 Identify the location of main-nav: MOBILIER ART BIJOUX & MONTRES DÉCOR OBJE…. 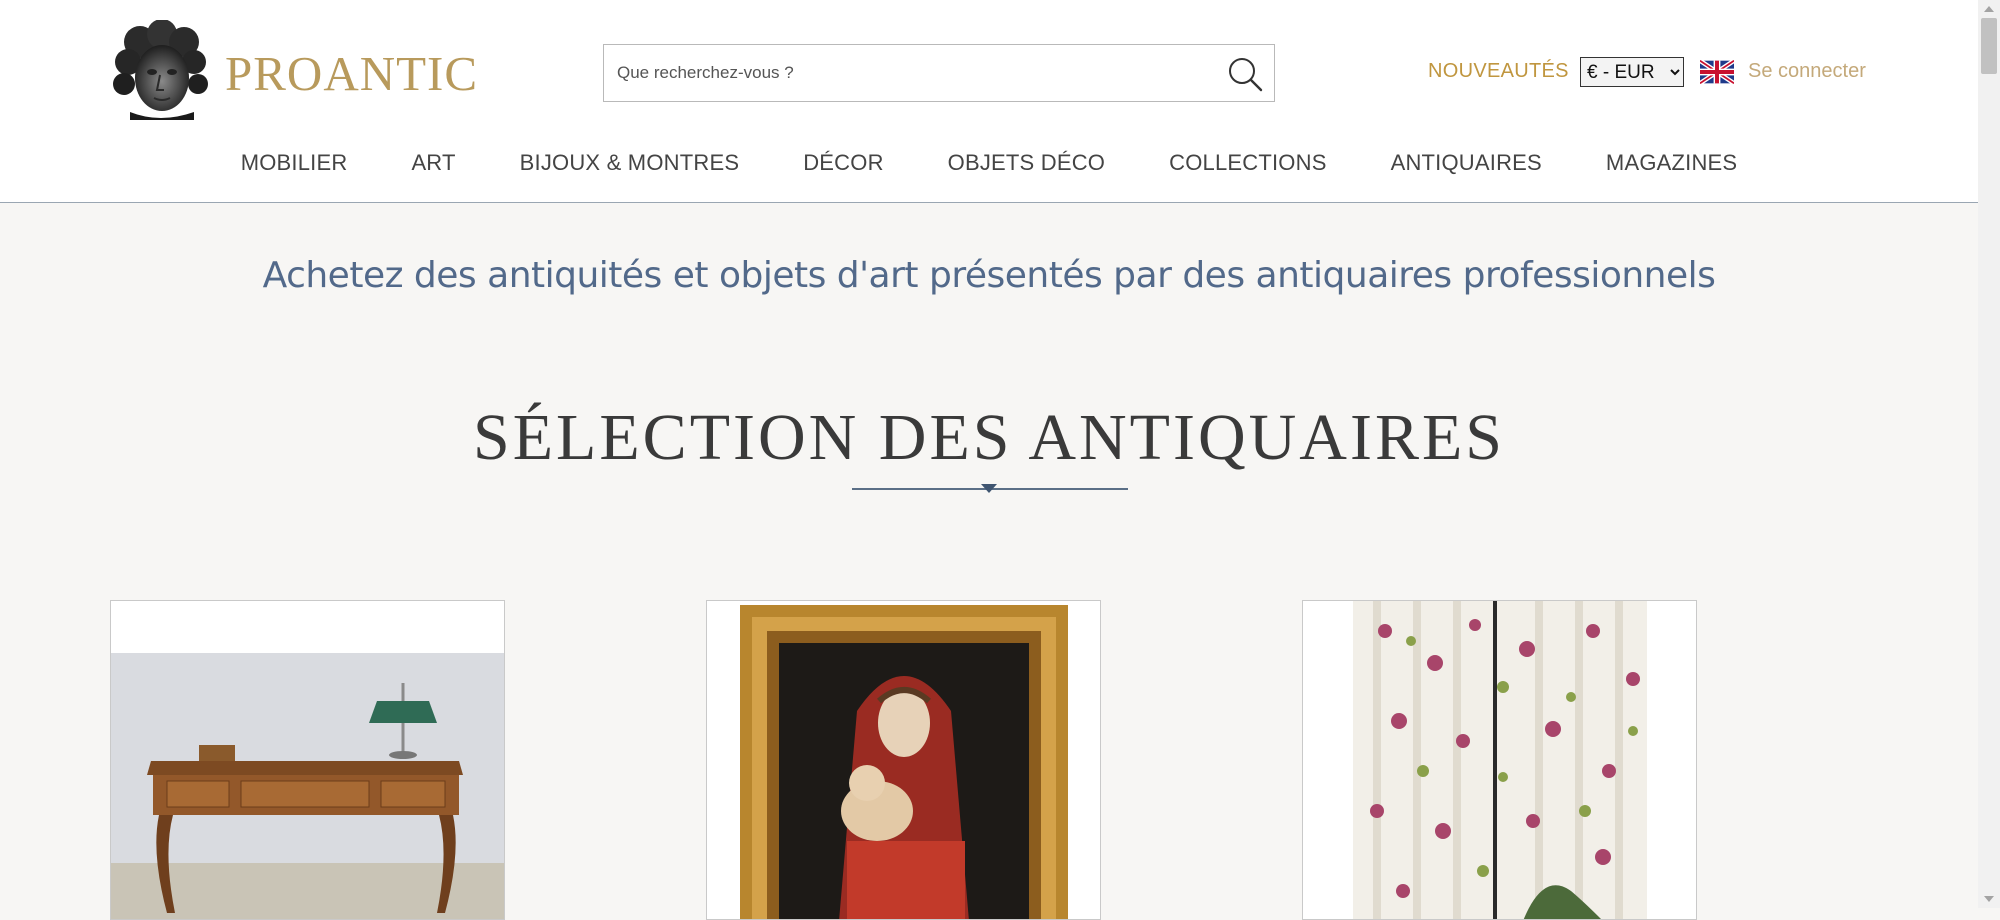
(989, 163).